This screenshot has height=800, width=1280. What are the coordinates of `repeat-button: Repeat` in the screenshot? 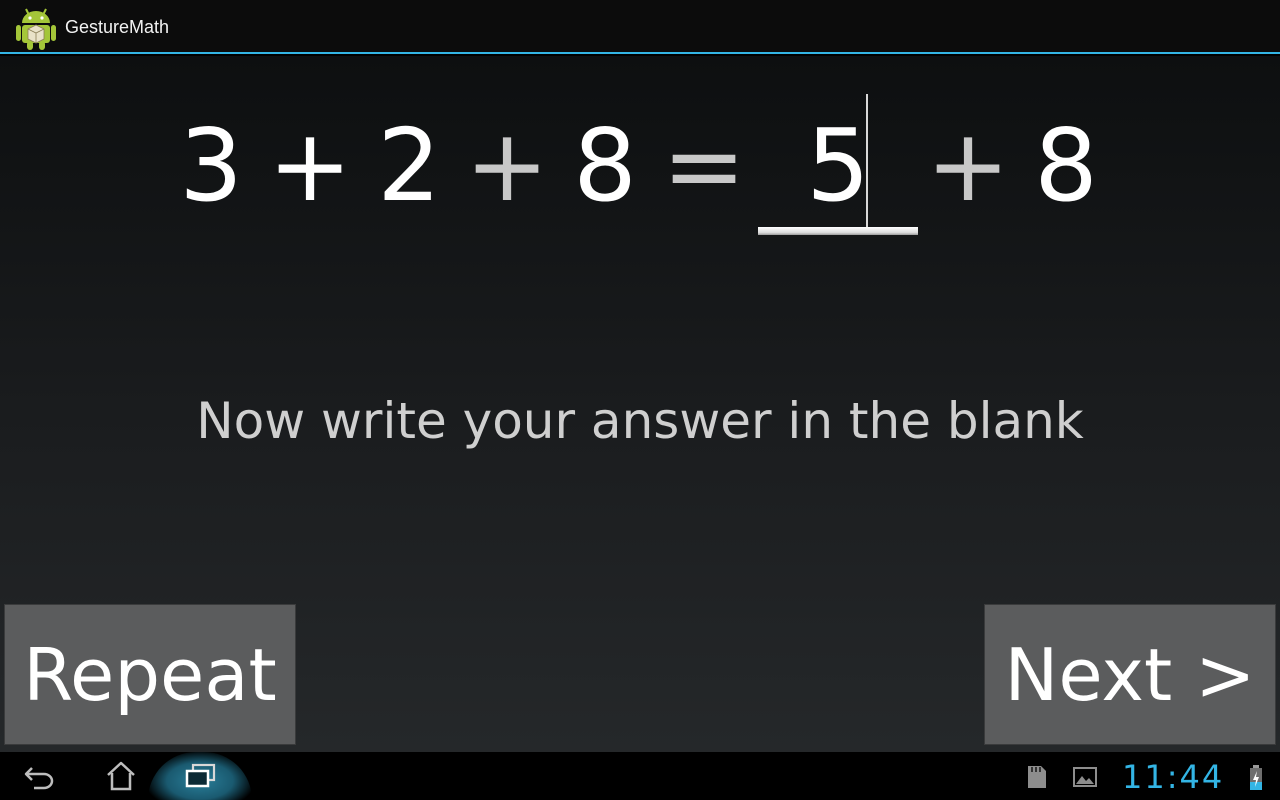 It's located at (150, 674).